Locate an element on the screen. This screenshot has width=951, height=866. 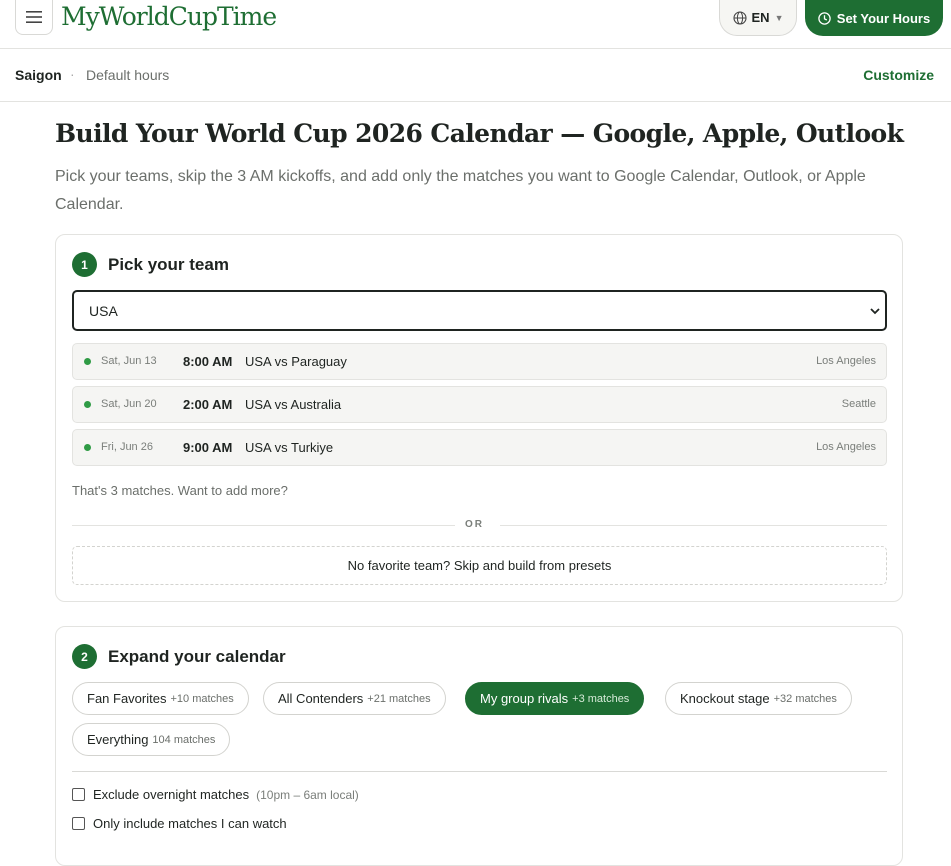
preset-count: +32 matches is located at coordinates (805, 698).